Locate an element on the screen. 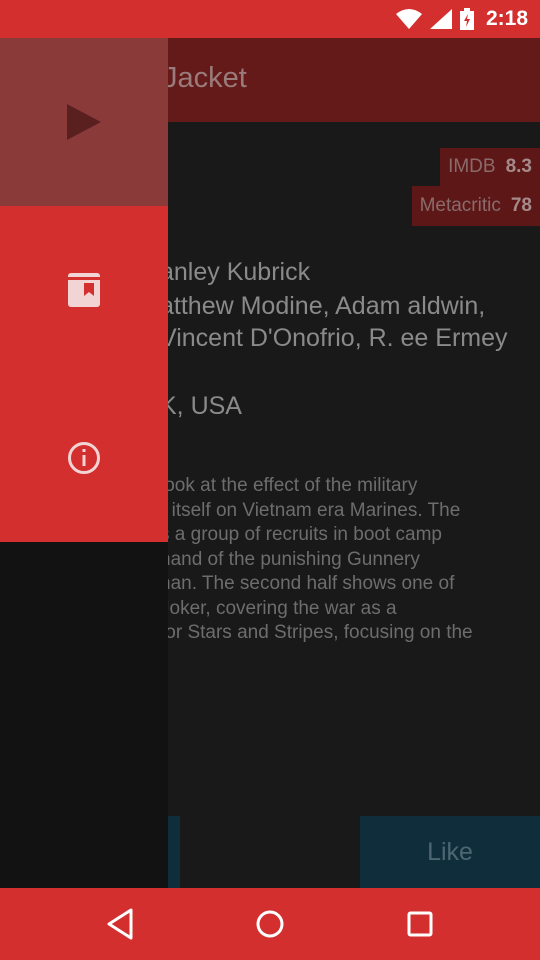  nav-recents-button is located at coordinates (420, 924).